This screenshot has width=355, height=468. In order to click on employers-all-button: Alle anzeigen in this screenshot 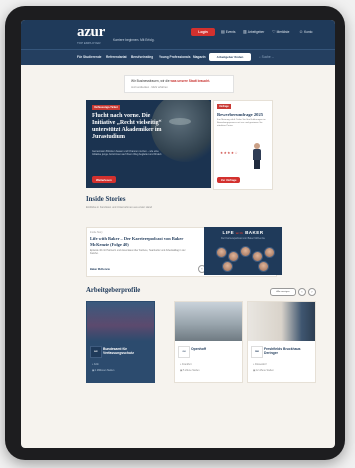, I will do `click(283, 292)`.